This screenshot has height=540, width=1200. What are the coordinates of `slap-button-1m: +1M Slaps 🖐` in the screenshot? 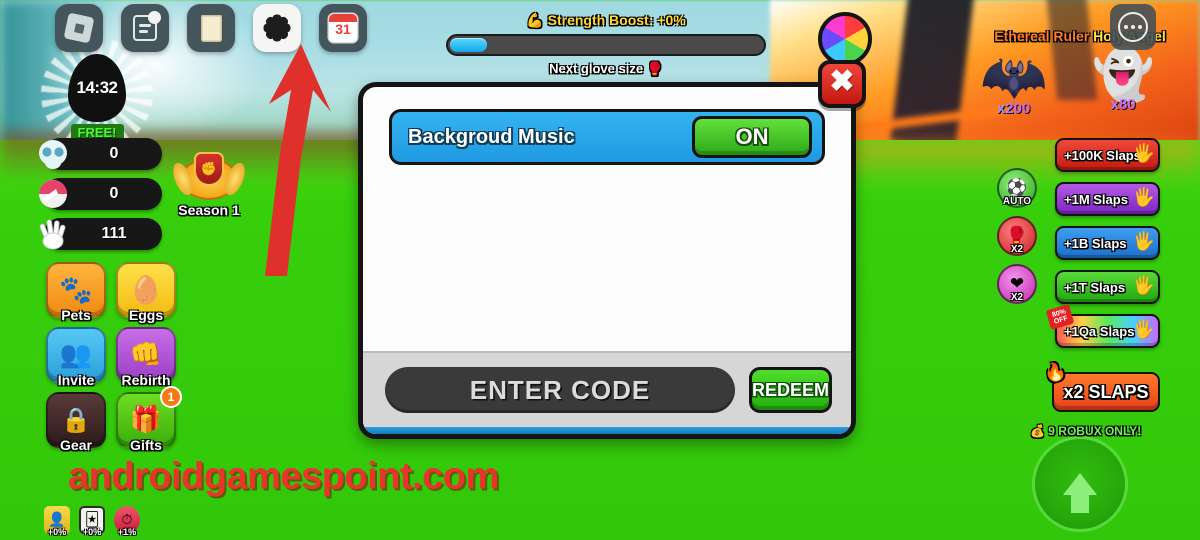 It's located at (1107, 199).